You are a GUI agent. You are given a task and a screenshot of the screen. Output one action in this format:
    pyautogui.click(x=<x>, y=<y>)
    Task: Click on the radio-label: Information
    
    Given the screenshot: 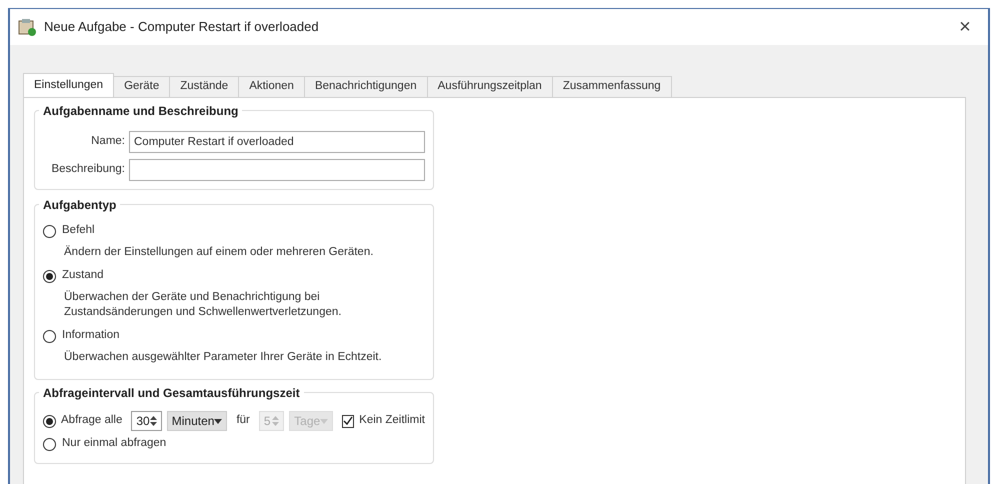 What is the action you would take?
    pyautogui.click(x=91, y=336)
    